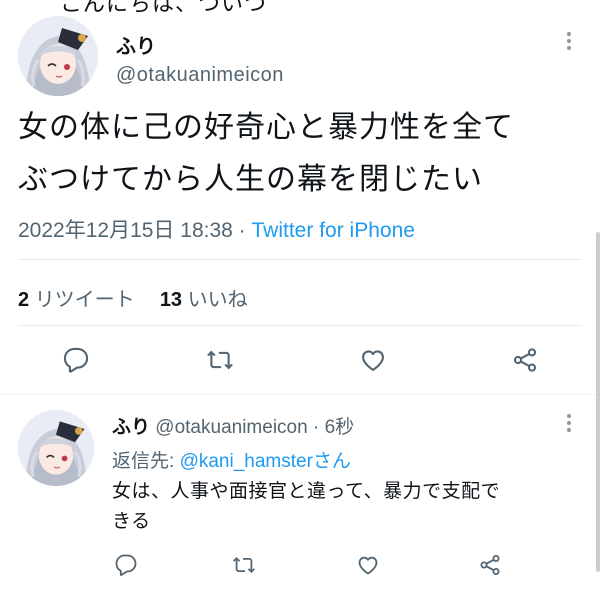 This screenshot has width=600, height=598. I want to click on replying-to-label: 返信先:, so click(143, 461).